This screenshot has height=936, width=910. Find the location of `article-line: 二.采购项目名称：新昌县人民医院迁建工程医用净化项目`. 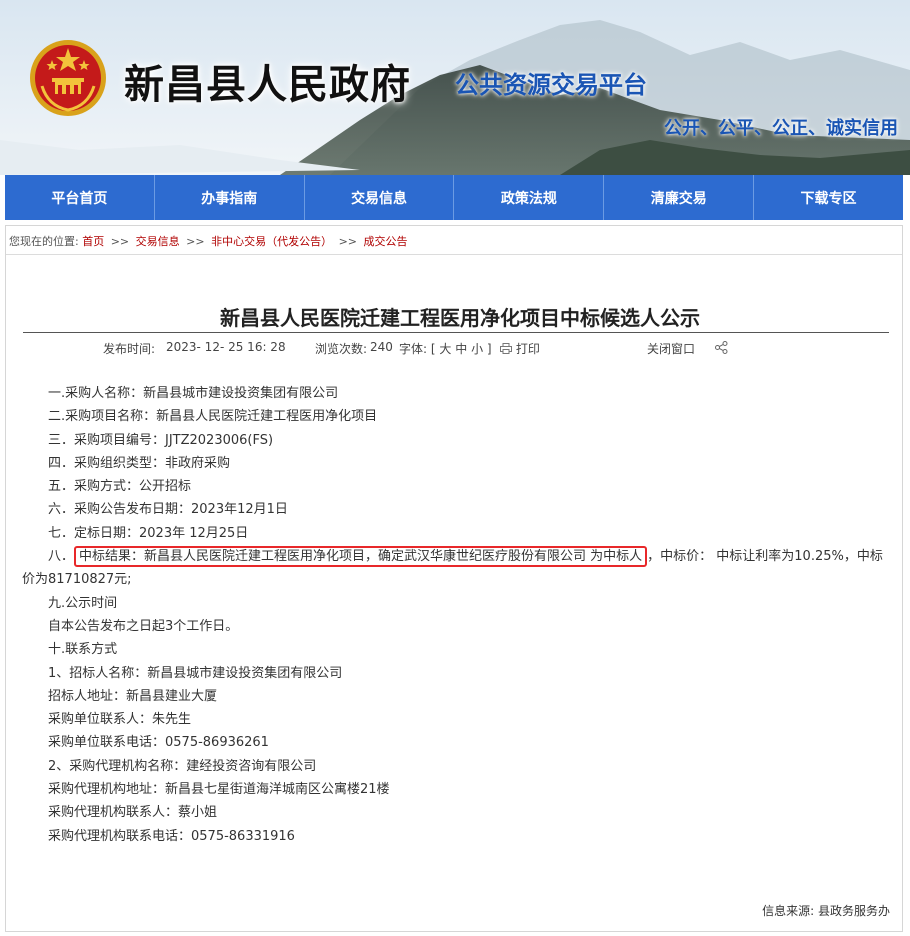

article-line: 二.采购项目名称：新昌县人民医院迁建工程医用净化项目 is located at coordinates (213, 417).